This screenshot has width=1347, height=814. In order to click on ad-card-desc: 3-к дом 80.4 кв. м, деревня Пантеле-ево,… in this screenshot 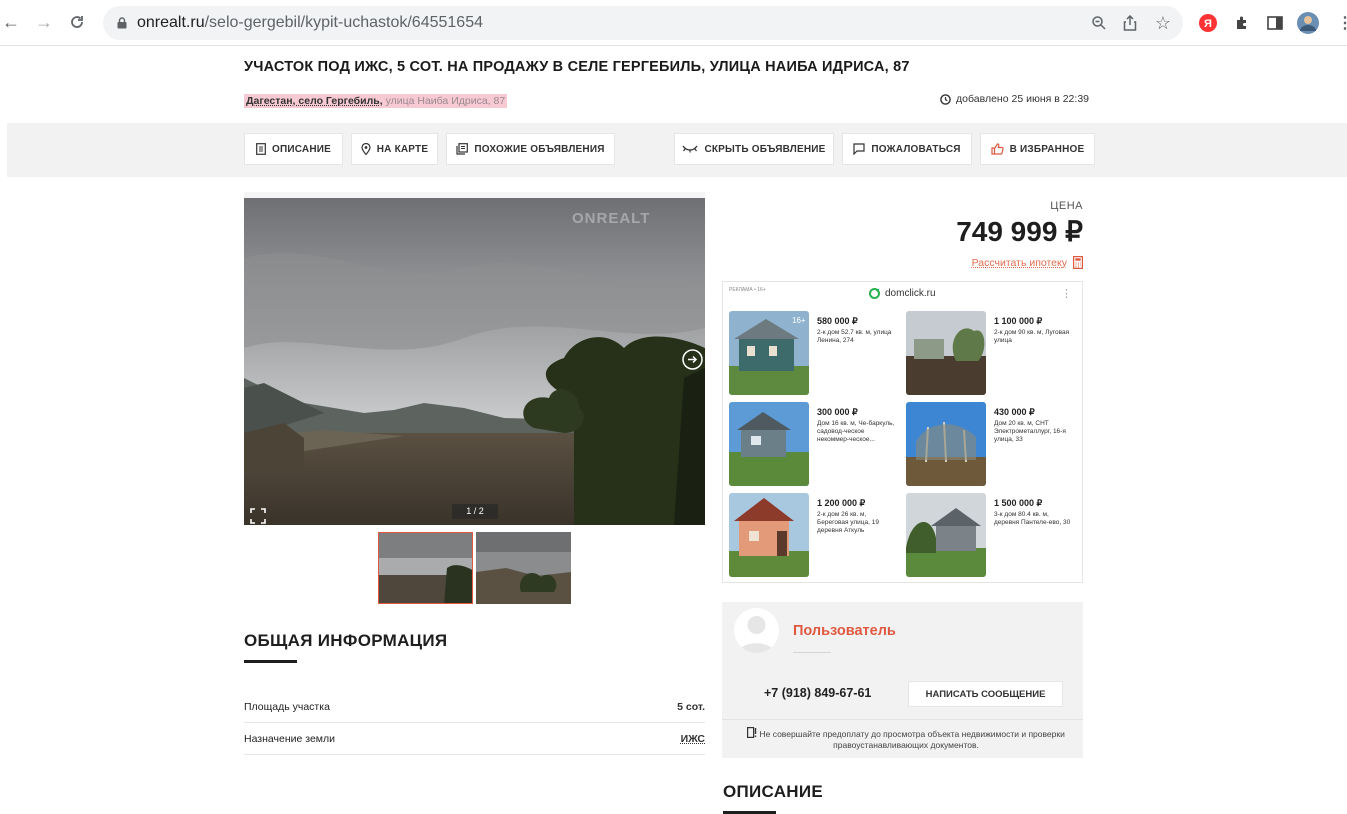, I will do `click(1033, 519)`.